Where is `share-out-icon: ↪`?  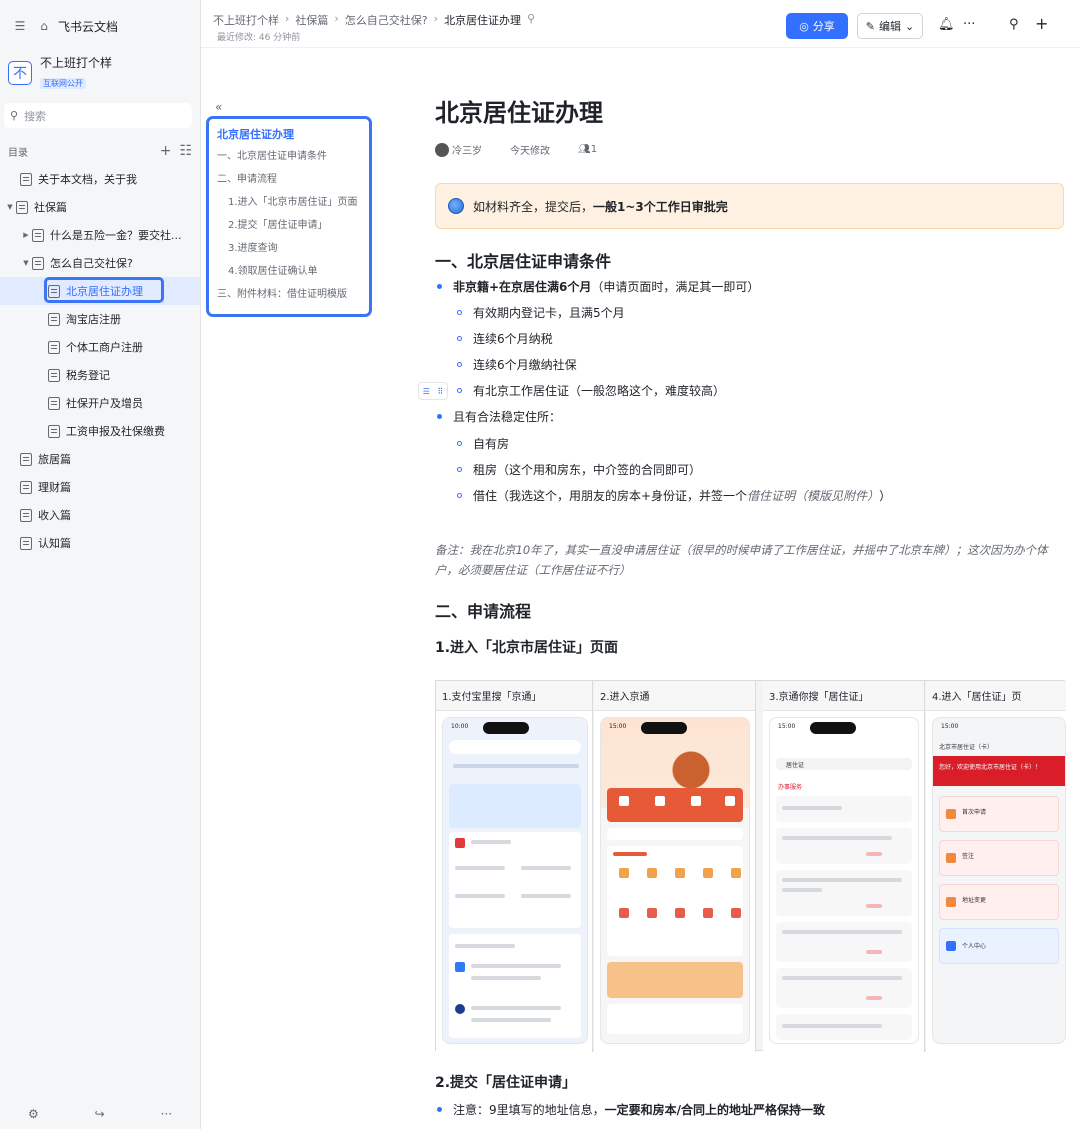
share-out-icon: ↪ is located at coordinates (100, 1114).